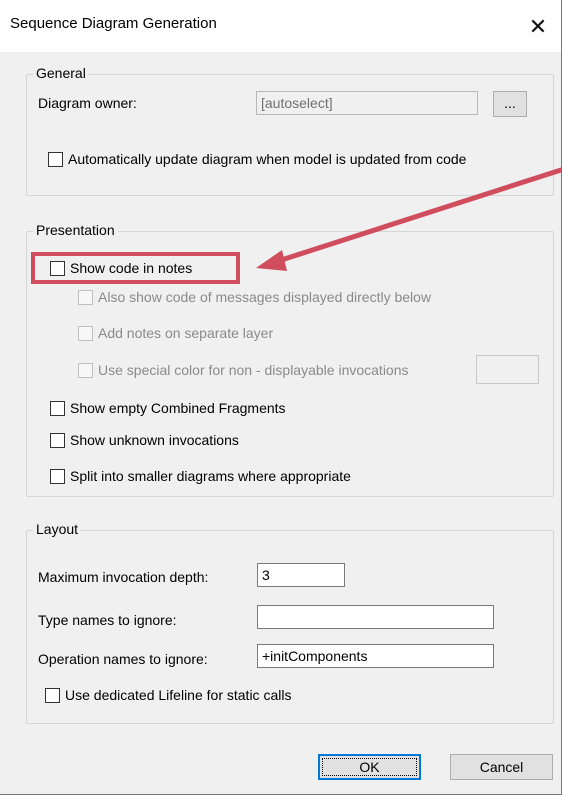 This screenshot has height=795, width=562. Describe the element at coordinates (409, 219) in the screenshot. I see `annotation-arrow-icon` at that location.